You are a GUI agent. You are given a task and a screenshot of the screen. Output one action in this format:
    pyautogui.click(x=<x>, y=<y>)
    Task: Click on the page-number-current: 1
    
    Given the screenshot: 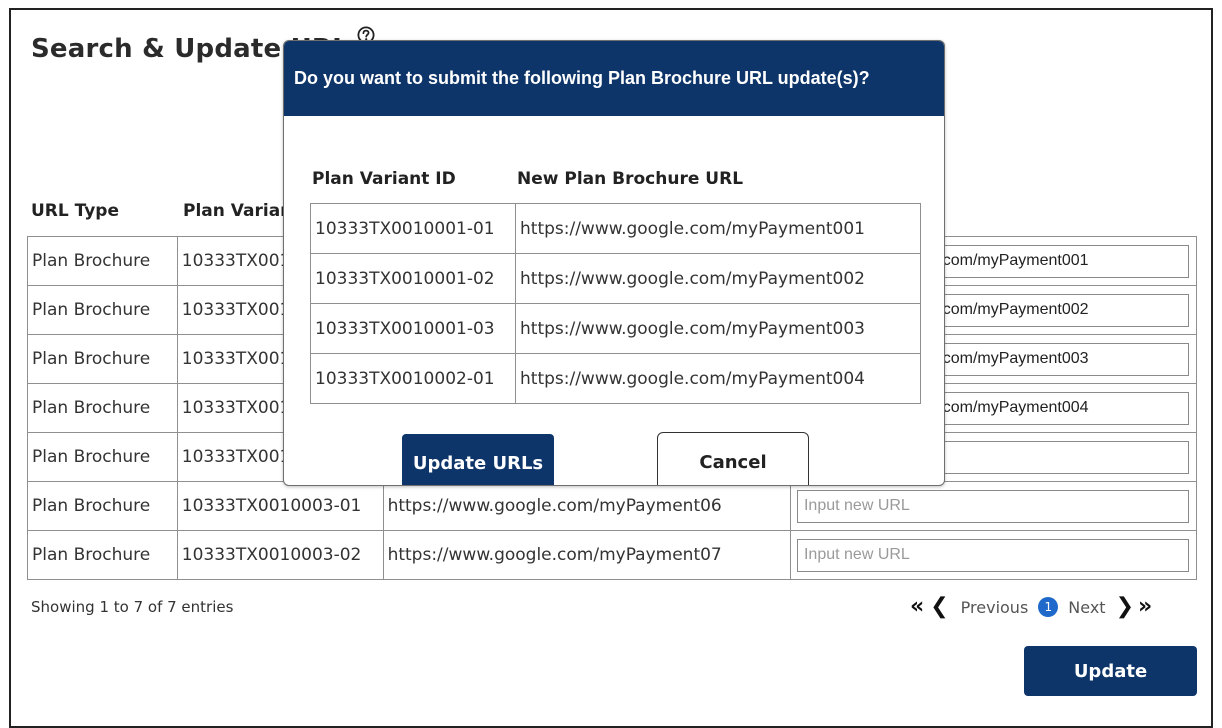 What is the action you would take?
    pyautogui.click(x=1048, y=607)
    